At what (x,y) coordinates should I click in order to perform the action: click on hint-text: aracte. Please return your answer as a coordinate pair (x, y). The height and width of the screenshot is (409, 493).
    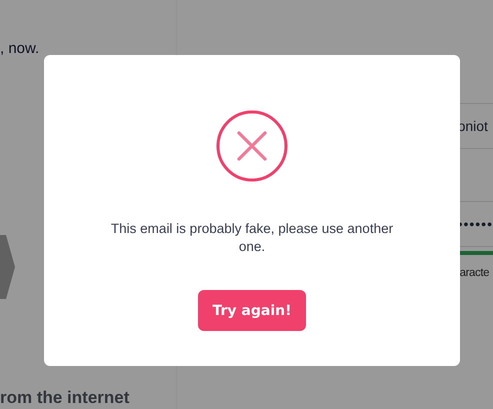
    Looking at the image, I should click on (474, 273).